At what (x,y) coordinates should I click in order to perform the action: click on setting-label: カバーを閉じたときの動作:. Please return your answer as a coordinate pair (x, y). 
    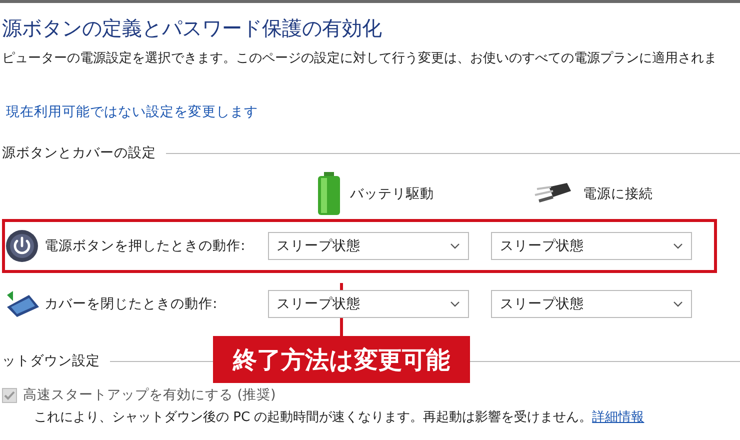
    Looking at the image, I should click on (131, 304).